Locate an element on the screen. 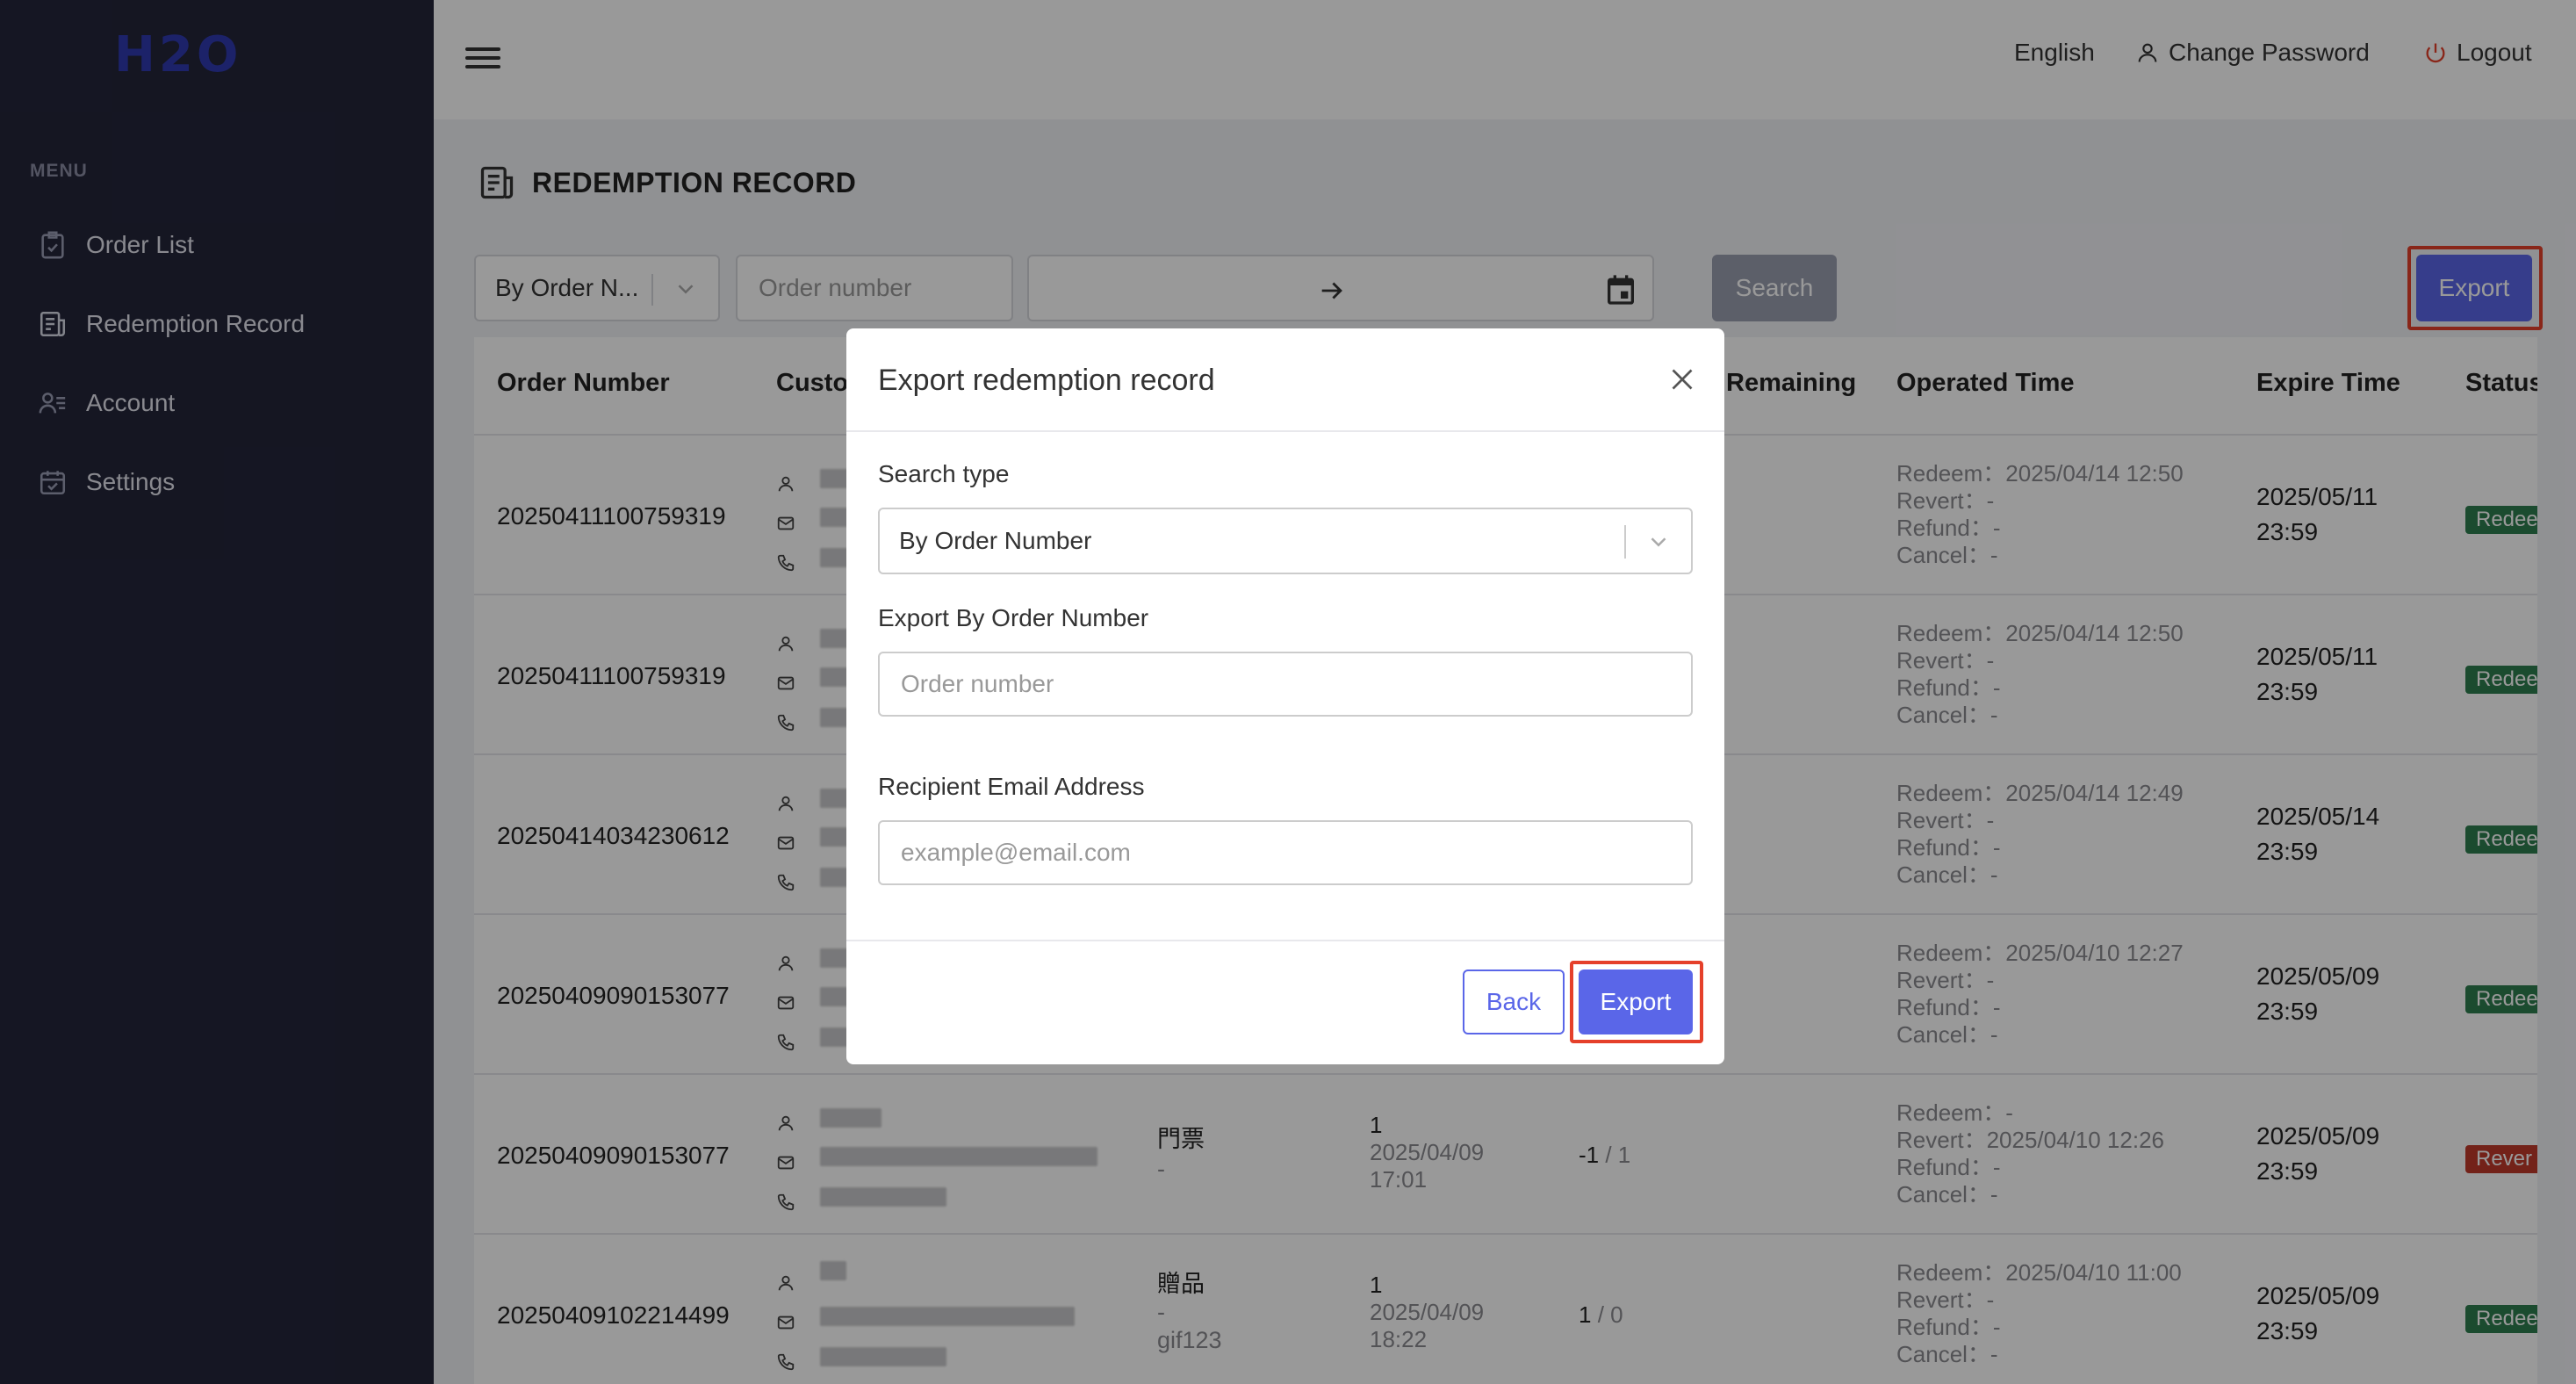  close-icon is located at coordinates (1682, 379).